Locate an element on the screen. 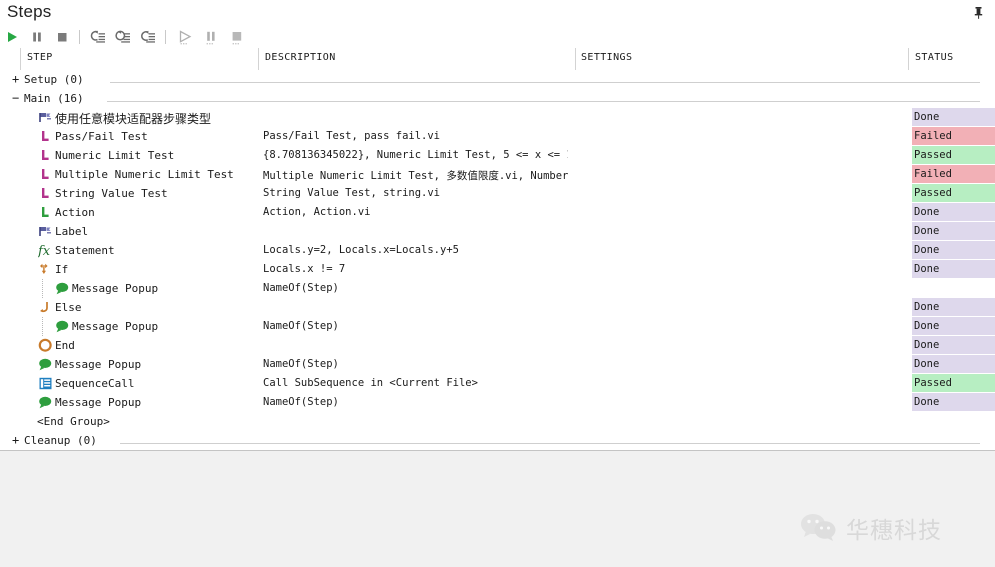 This screenshot has height=567, width=995. run-disabled-button is located at coordinates (185, 37).